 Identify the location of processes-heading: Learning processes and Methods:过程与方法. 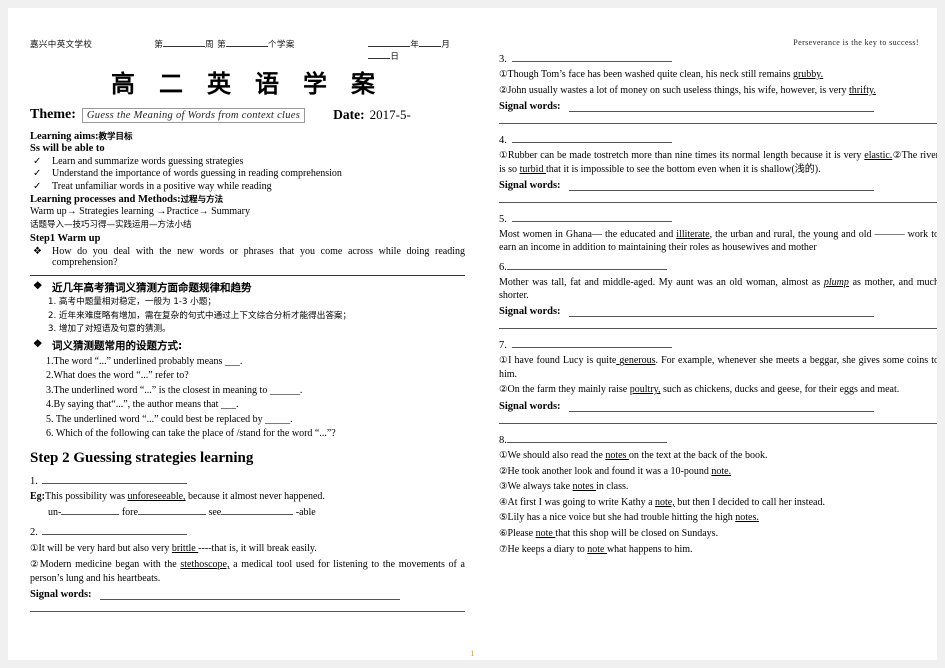
(247, 199).